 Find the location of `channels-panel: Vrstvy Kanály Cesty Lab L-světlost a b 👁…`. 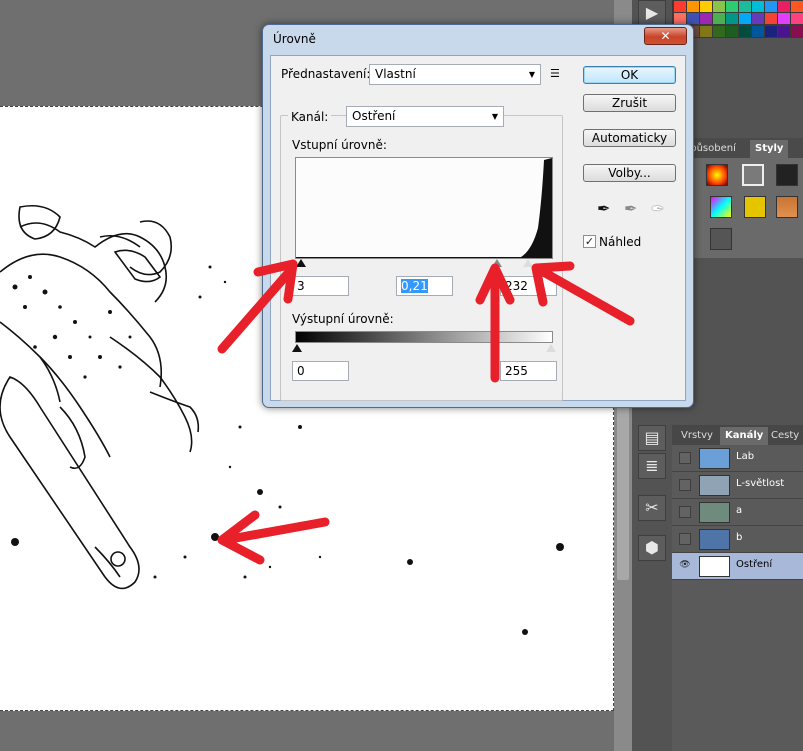

channels-panel: Vrstvy Kanály Cesty Lab L-světlost a b 👁… is located at coordinates (737, 588).